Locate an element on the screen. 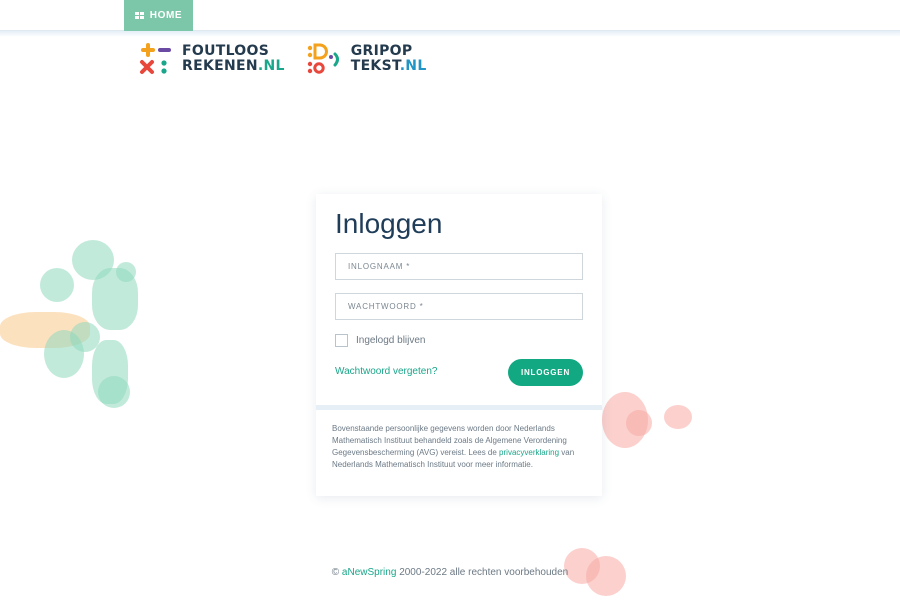 This screenshot has height=600, width=900. logo-line-1: GRIPOP is located at coordinates (381, 51).